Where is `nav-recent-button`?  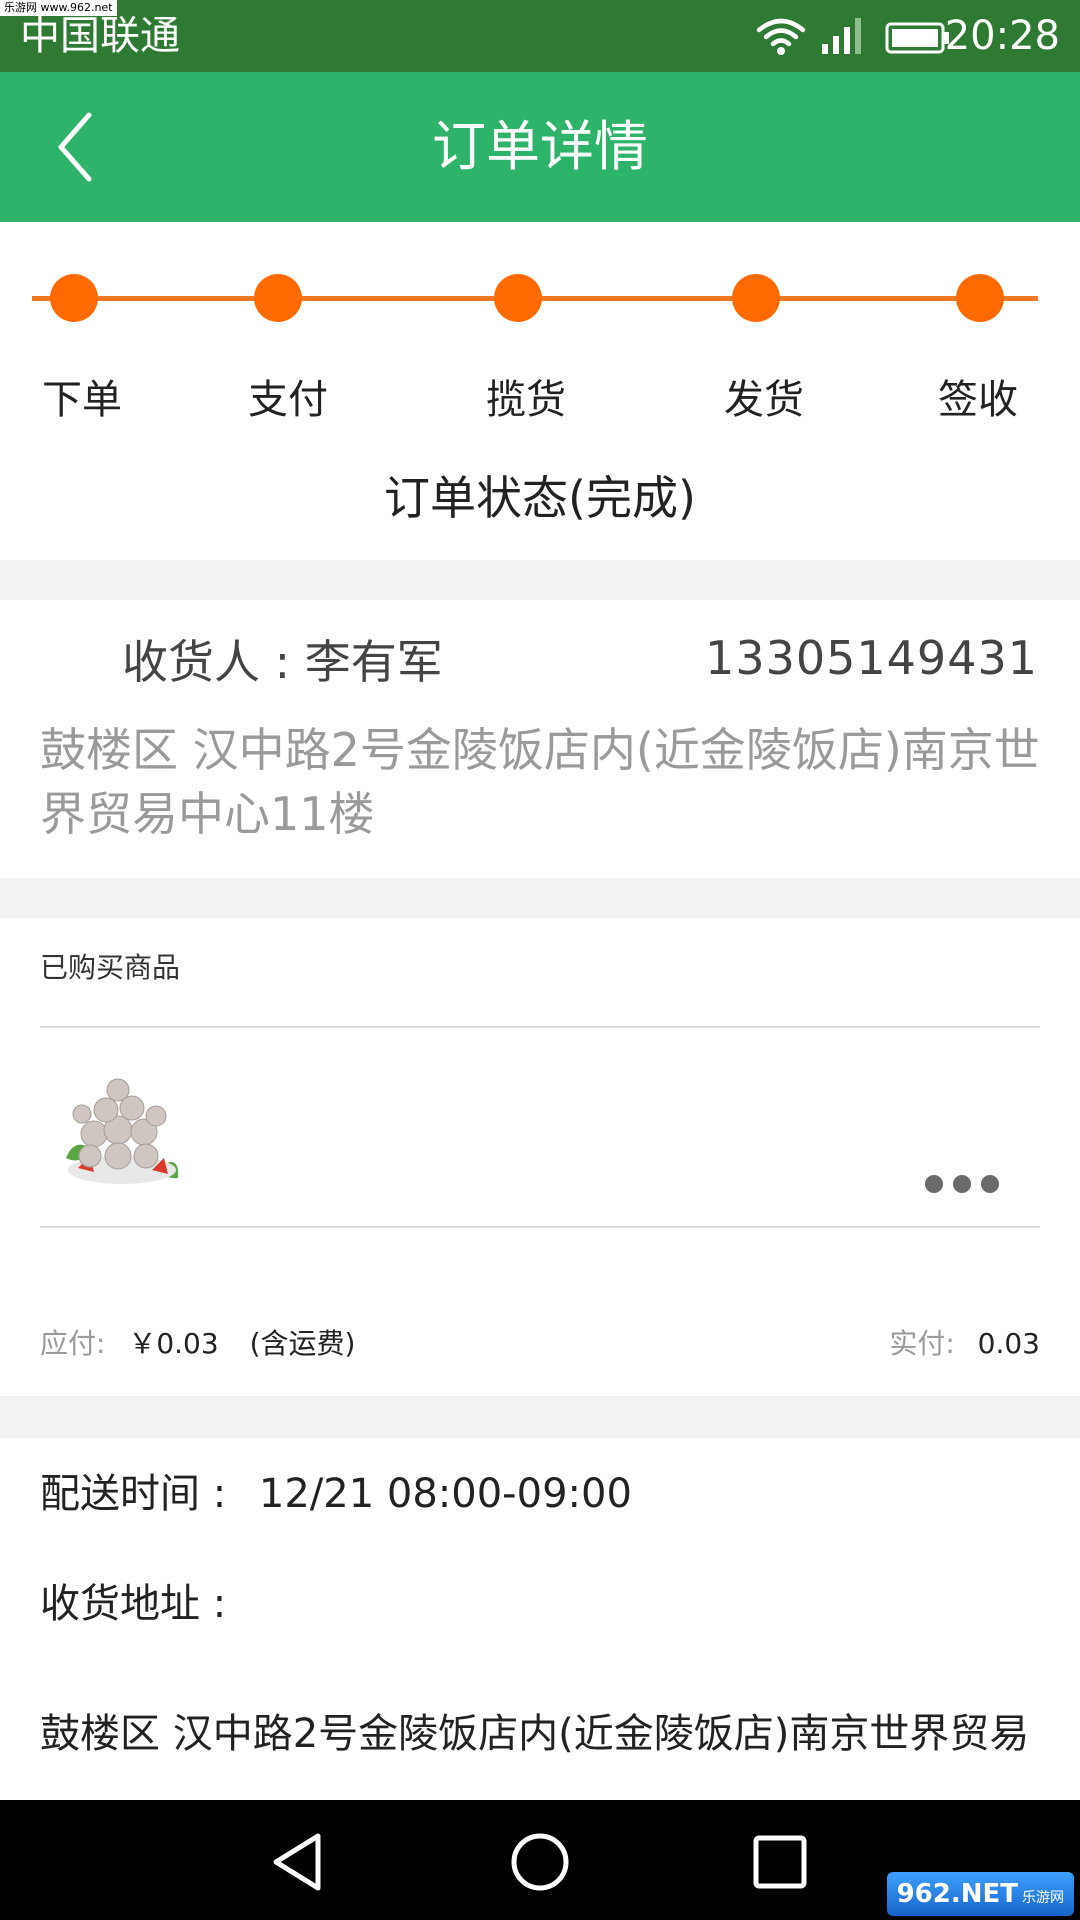 nav-recent-button is located at coordinates (780, 1862).